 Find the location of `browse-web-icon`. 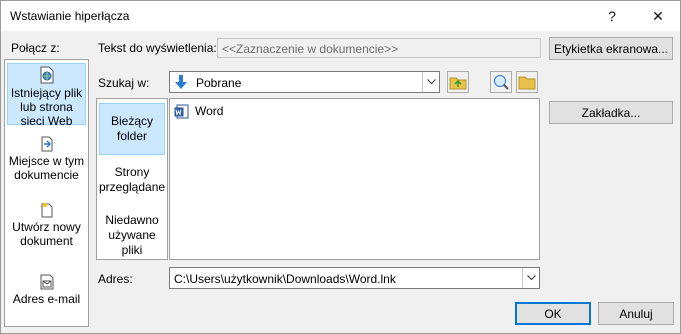

browse-web-icon is located at coordinates (501, 82).